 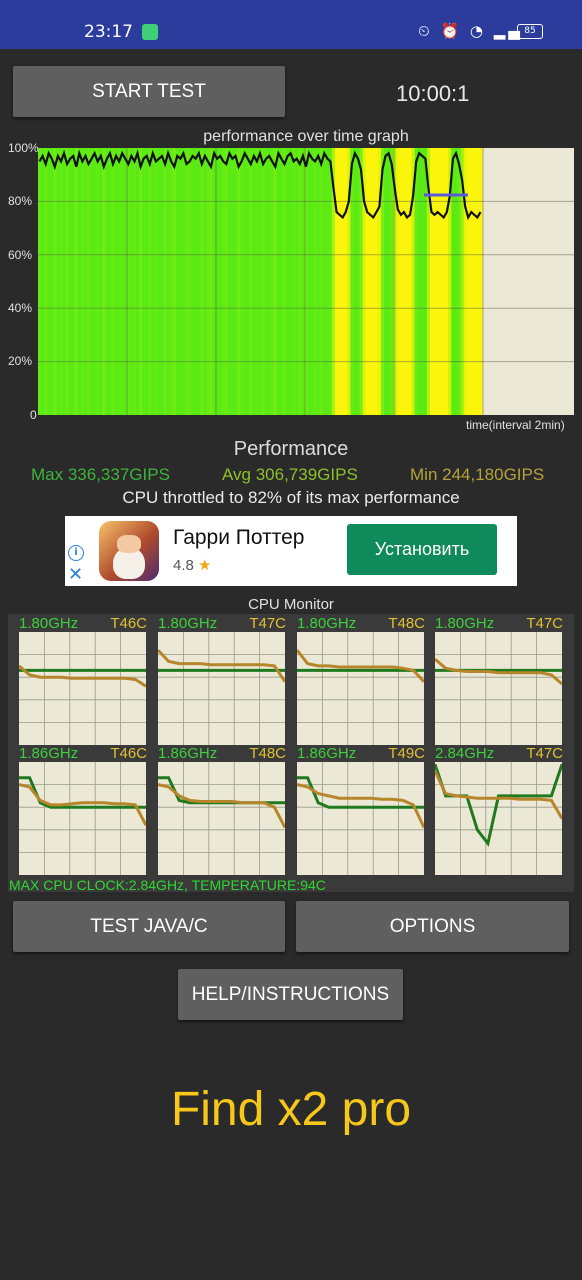 I want to click on test-timer: 10:00:1, so click(x=433, y=93).